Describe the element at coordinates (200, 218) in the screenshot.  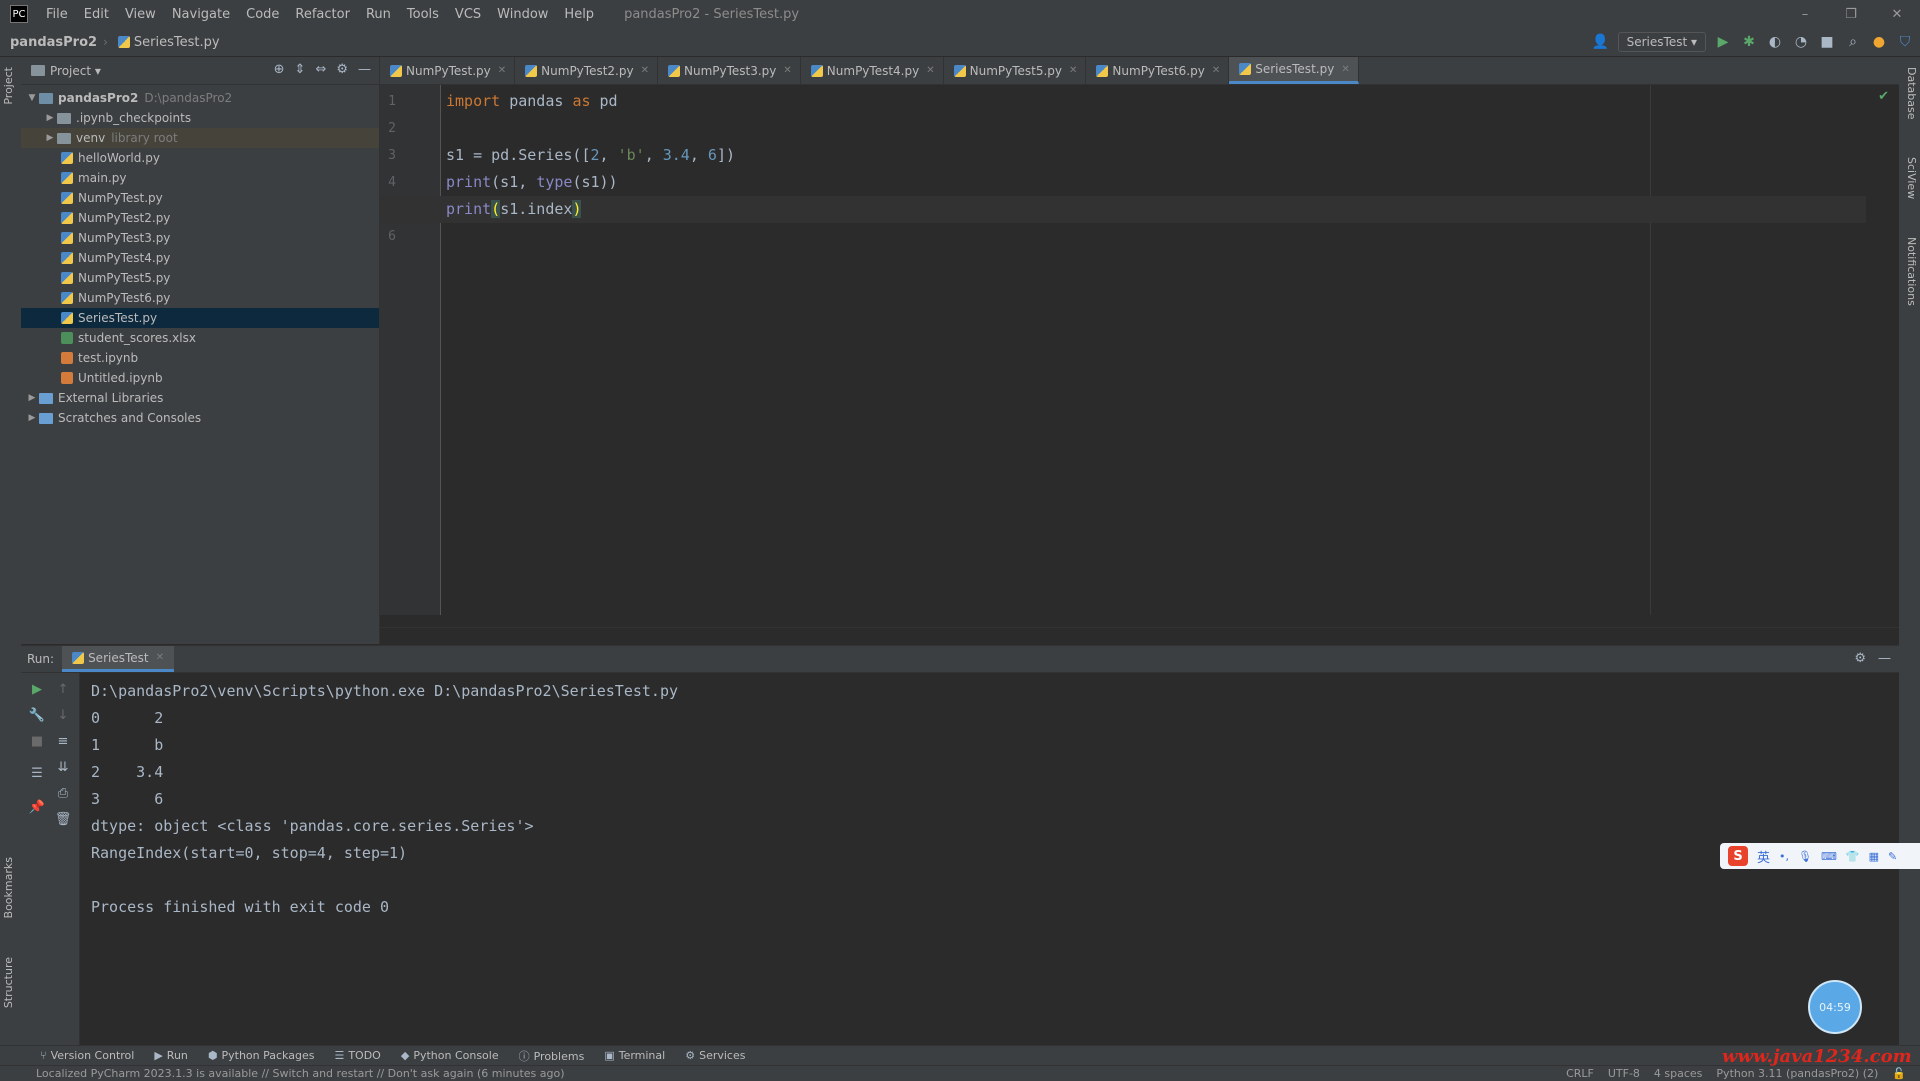
I see `tree-item-numpytest2: NumPyTest2.py` at that location.